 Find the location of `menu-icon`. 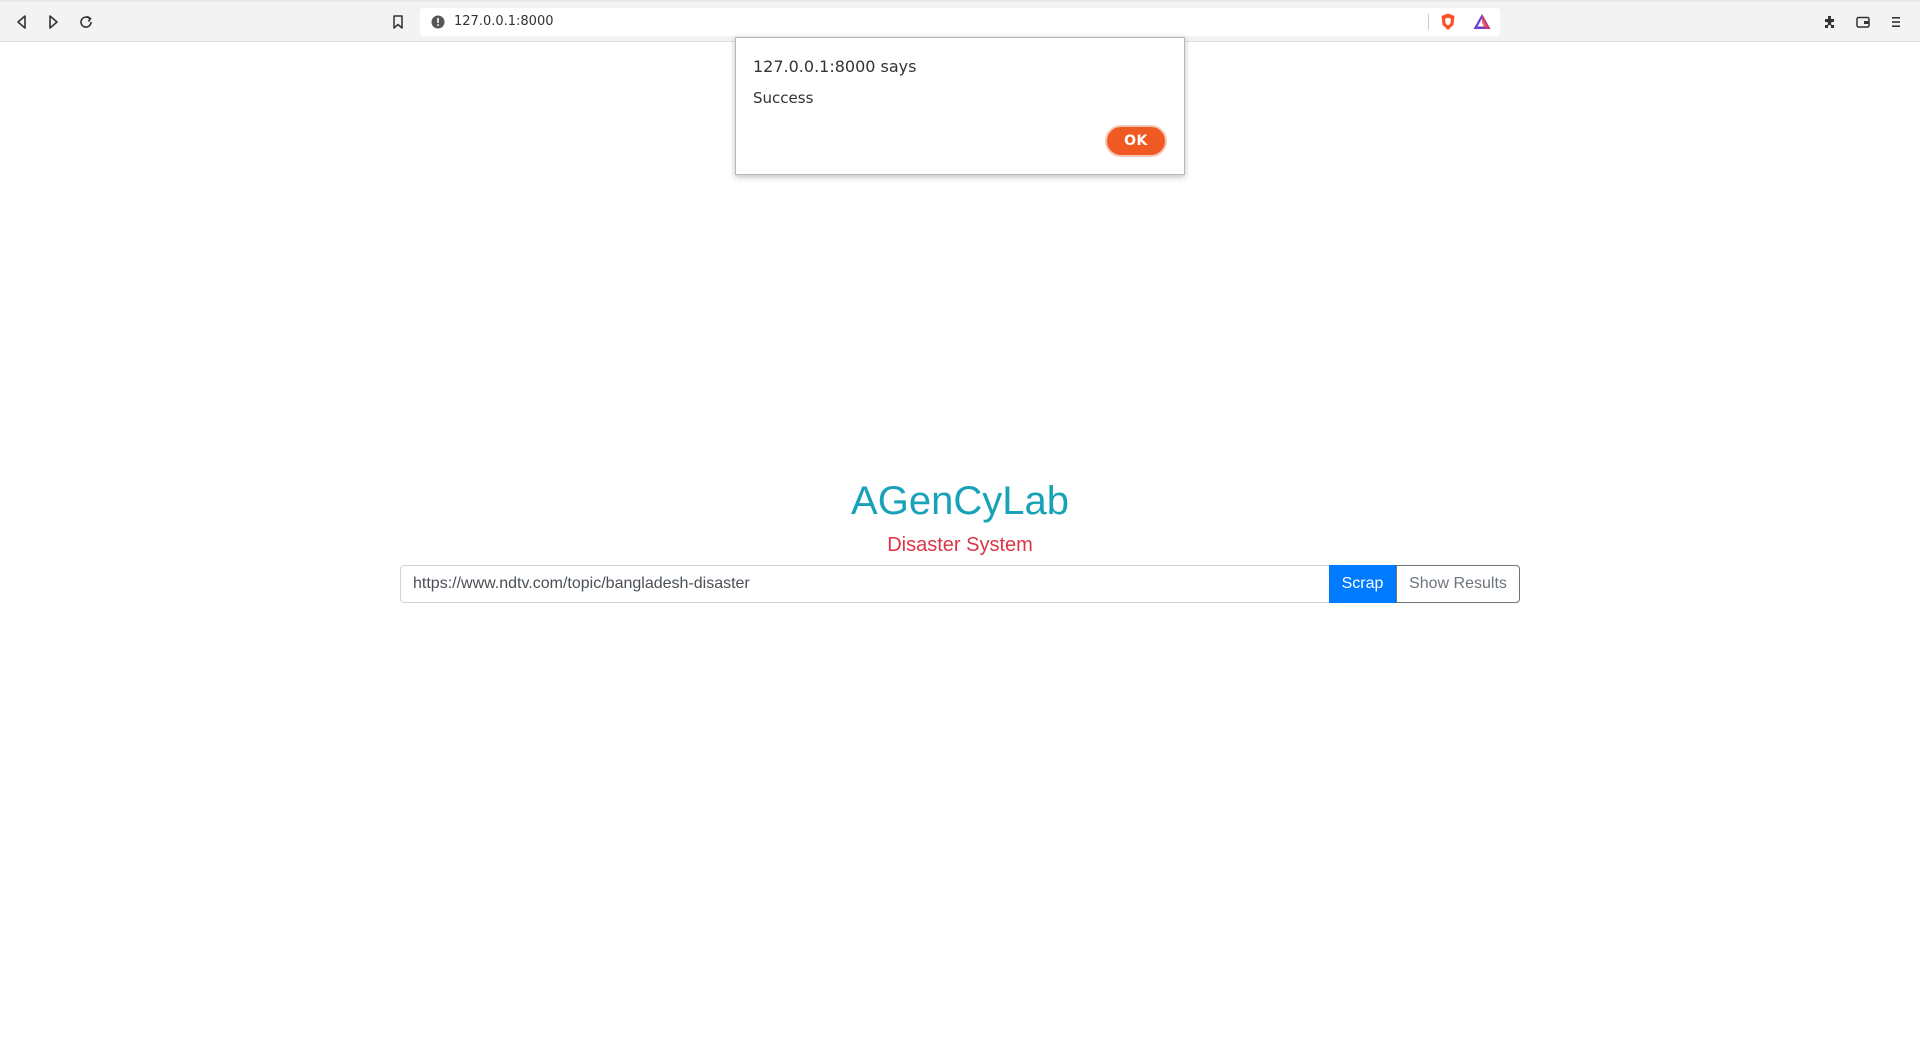

menu-icon is located at coordinates (1896, 22).